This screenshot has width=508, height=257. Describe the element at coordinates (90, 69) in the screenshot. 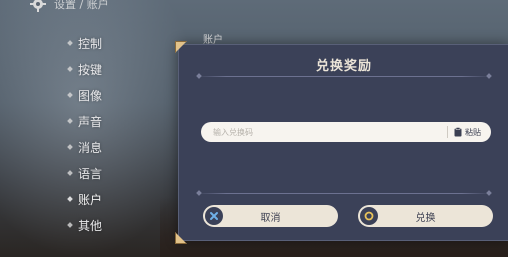

I see `sidebar-item-label: 按键` at that location.